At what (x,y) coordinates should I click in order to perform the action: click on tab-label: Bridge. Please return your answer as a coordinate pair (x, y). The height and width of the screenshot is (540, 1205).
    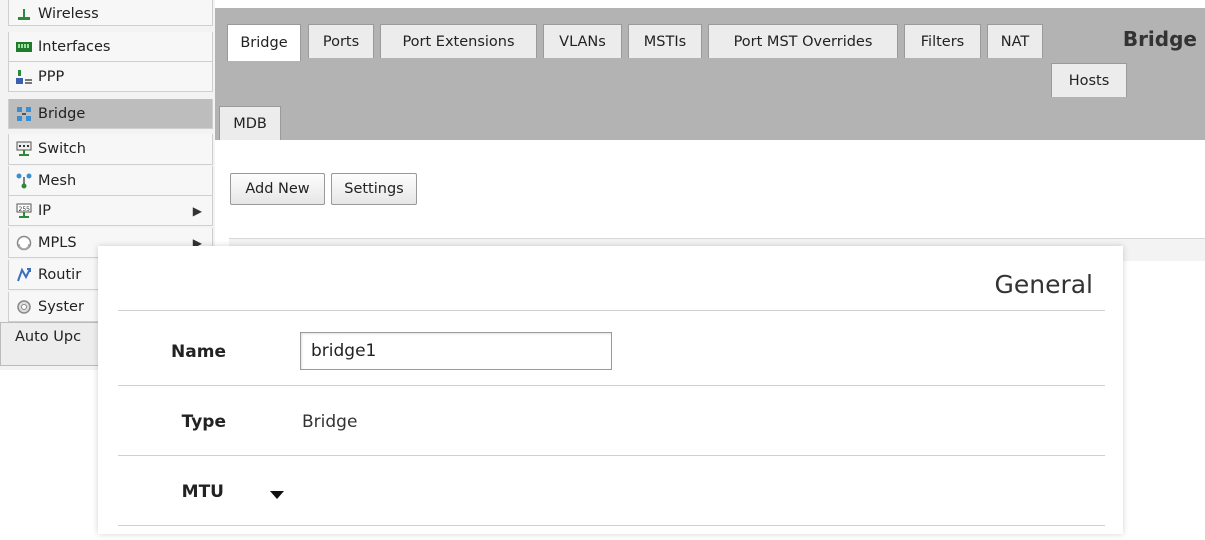
    Looking at the image, I should click on (264, 43).